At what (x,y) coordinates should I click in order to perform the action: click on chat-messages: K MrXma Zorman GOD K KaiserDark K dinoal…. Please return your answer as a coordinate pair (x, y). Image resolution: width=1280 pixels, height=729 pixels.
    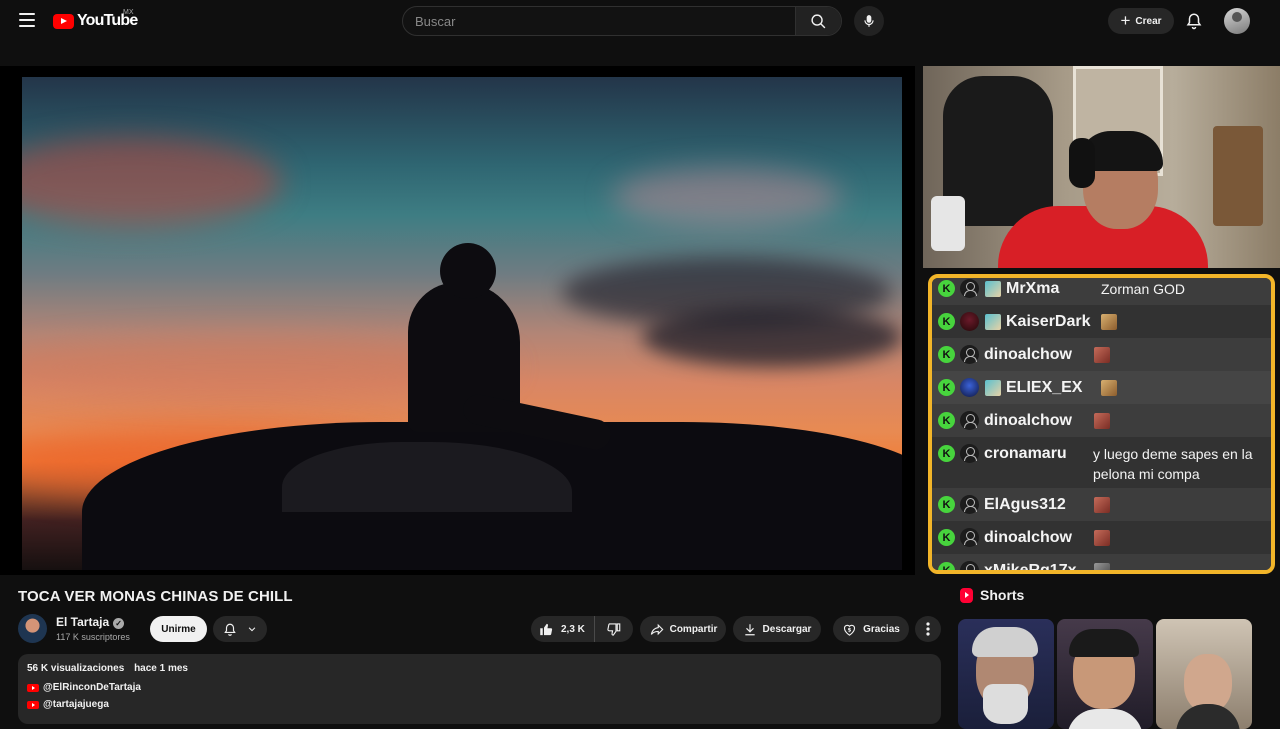
    Looking at the image, I should click on (1101, 426).